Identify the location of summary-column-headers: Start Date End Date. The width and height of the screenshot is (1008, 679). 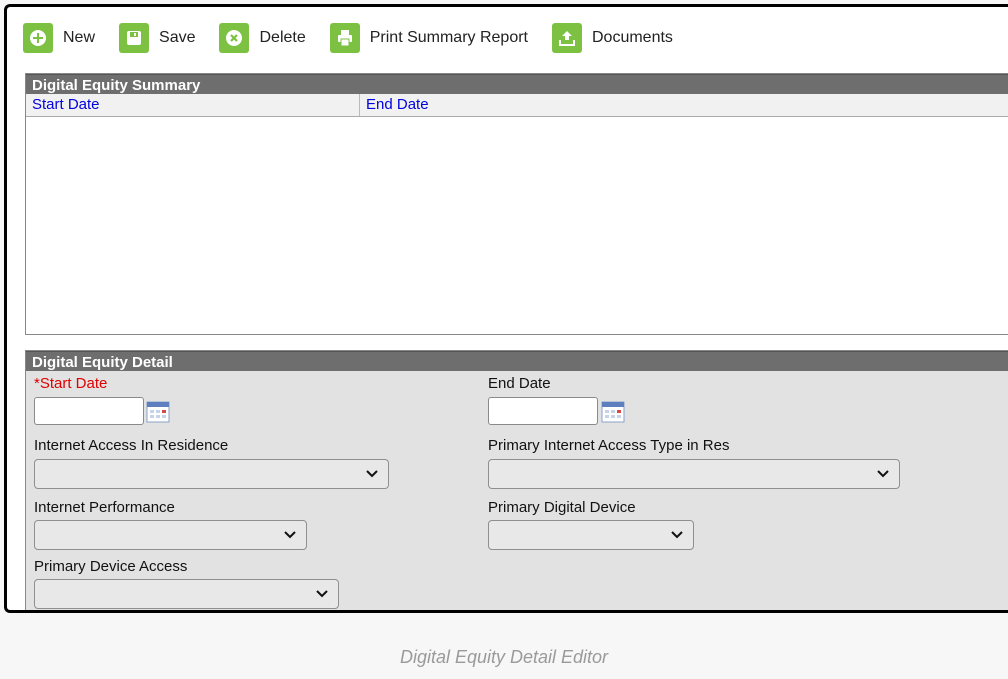
(517, 105).